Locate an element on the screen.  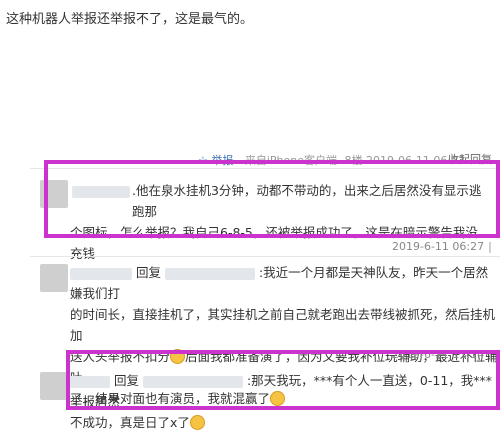
post-text: 这种机器人举报还举报不了，这是最气的。 is located at coordinates (130, 19).